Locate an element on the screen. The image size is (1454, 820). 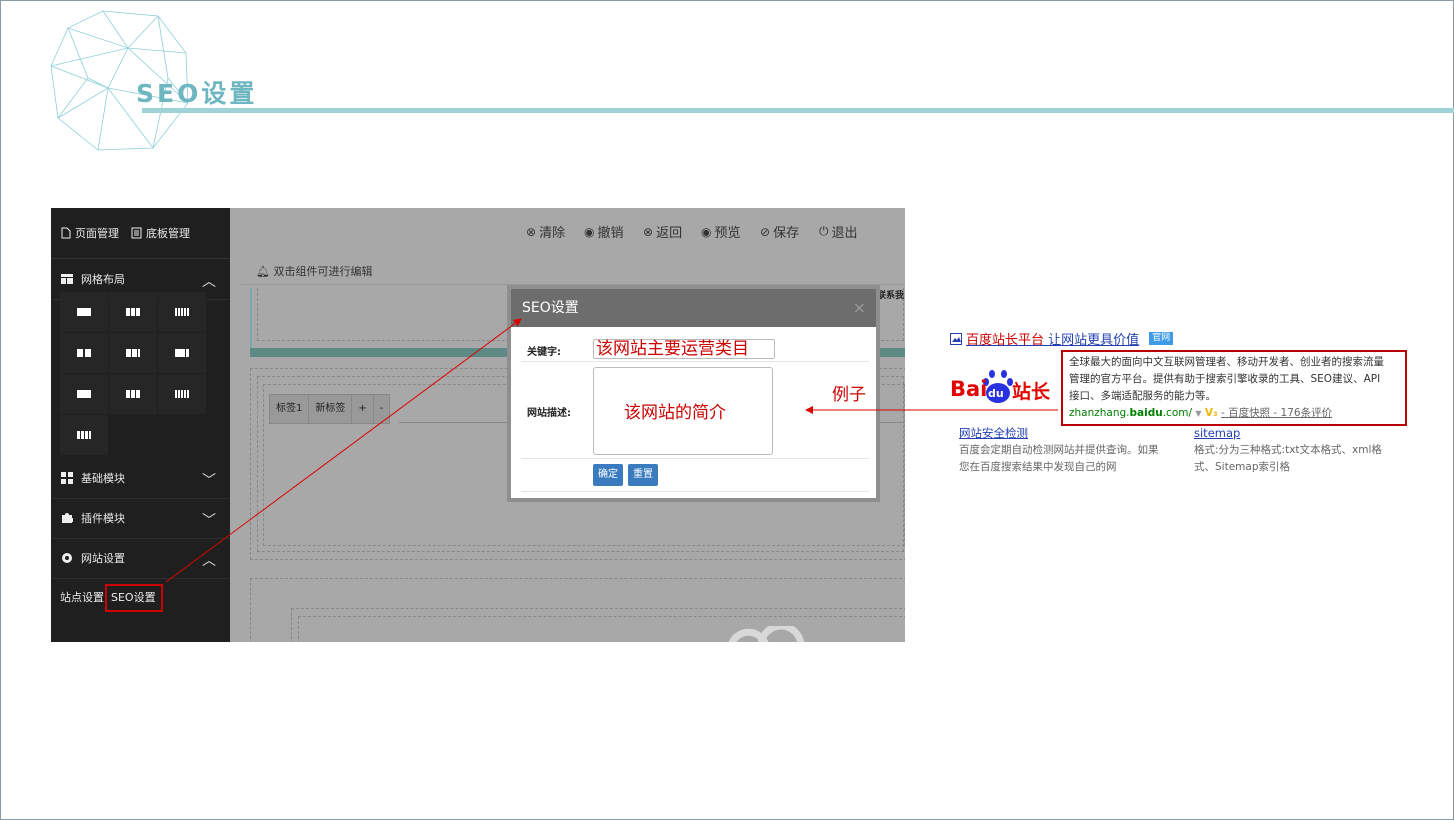
save-button: ⊘ 保存 is located at coordinates (779, 232).